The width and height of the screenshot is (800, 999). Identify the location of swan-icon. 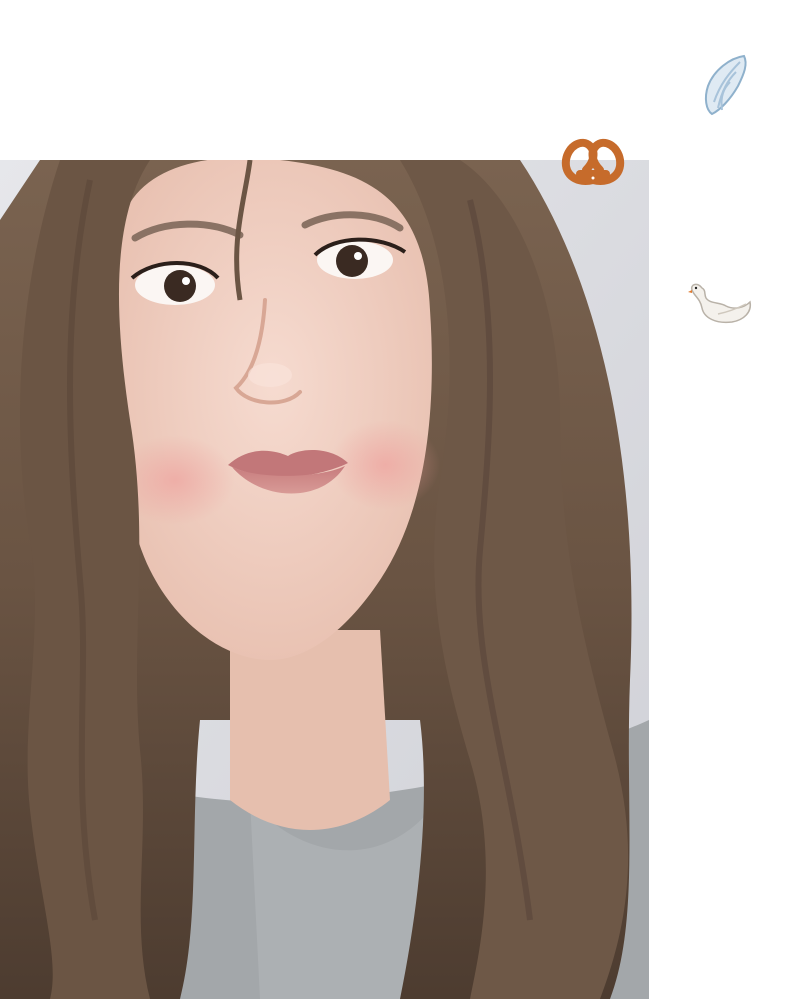
(721, 304).